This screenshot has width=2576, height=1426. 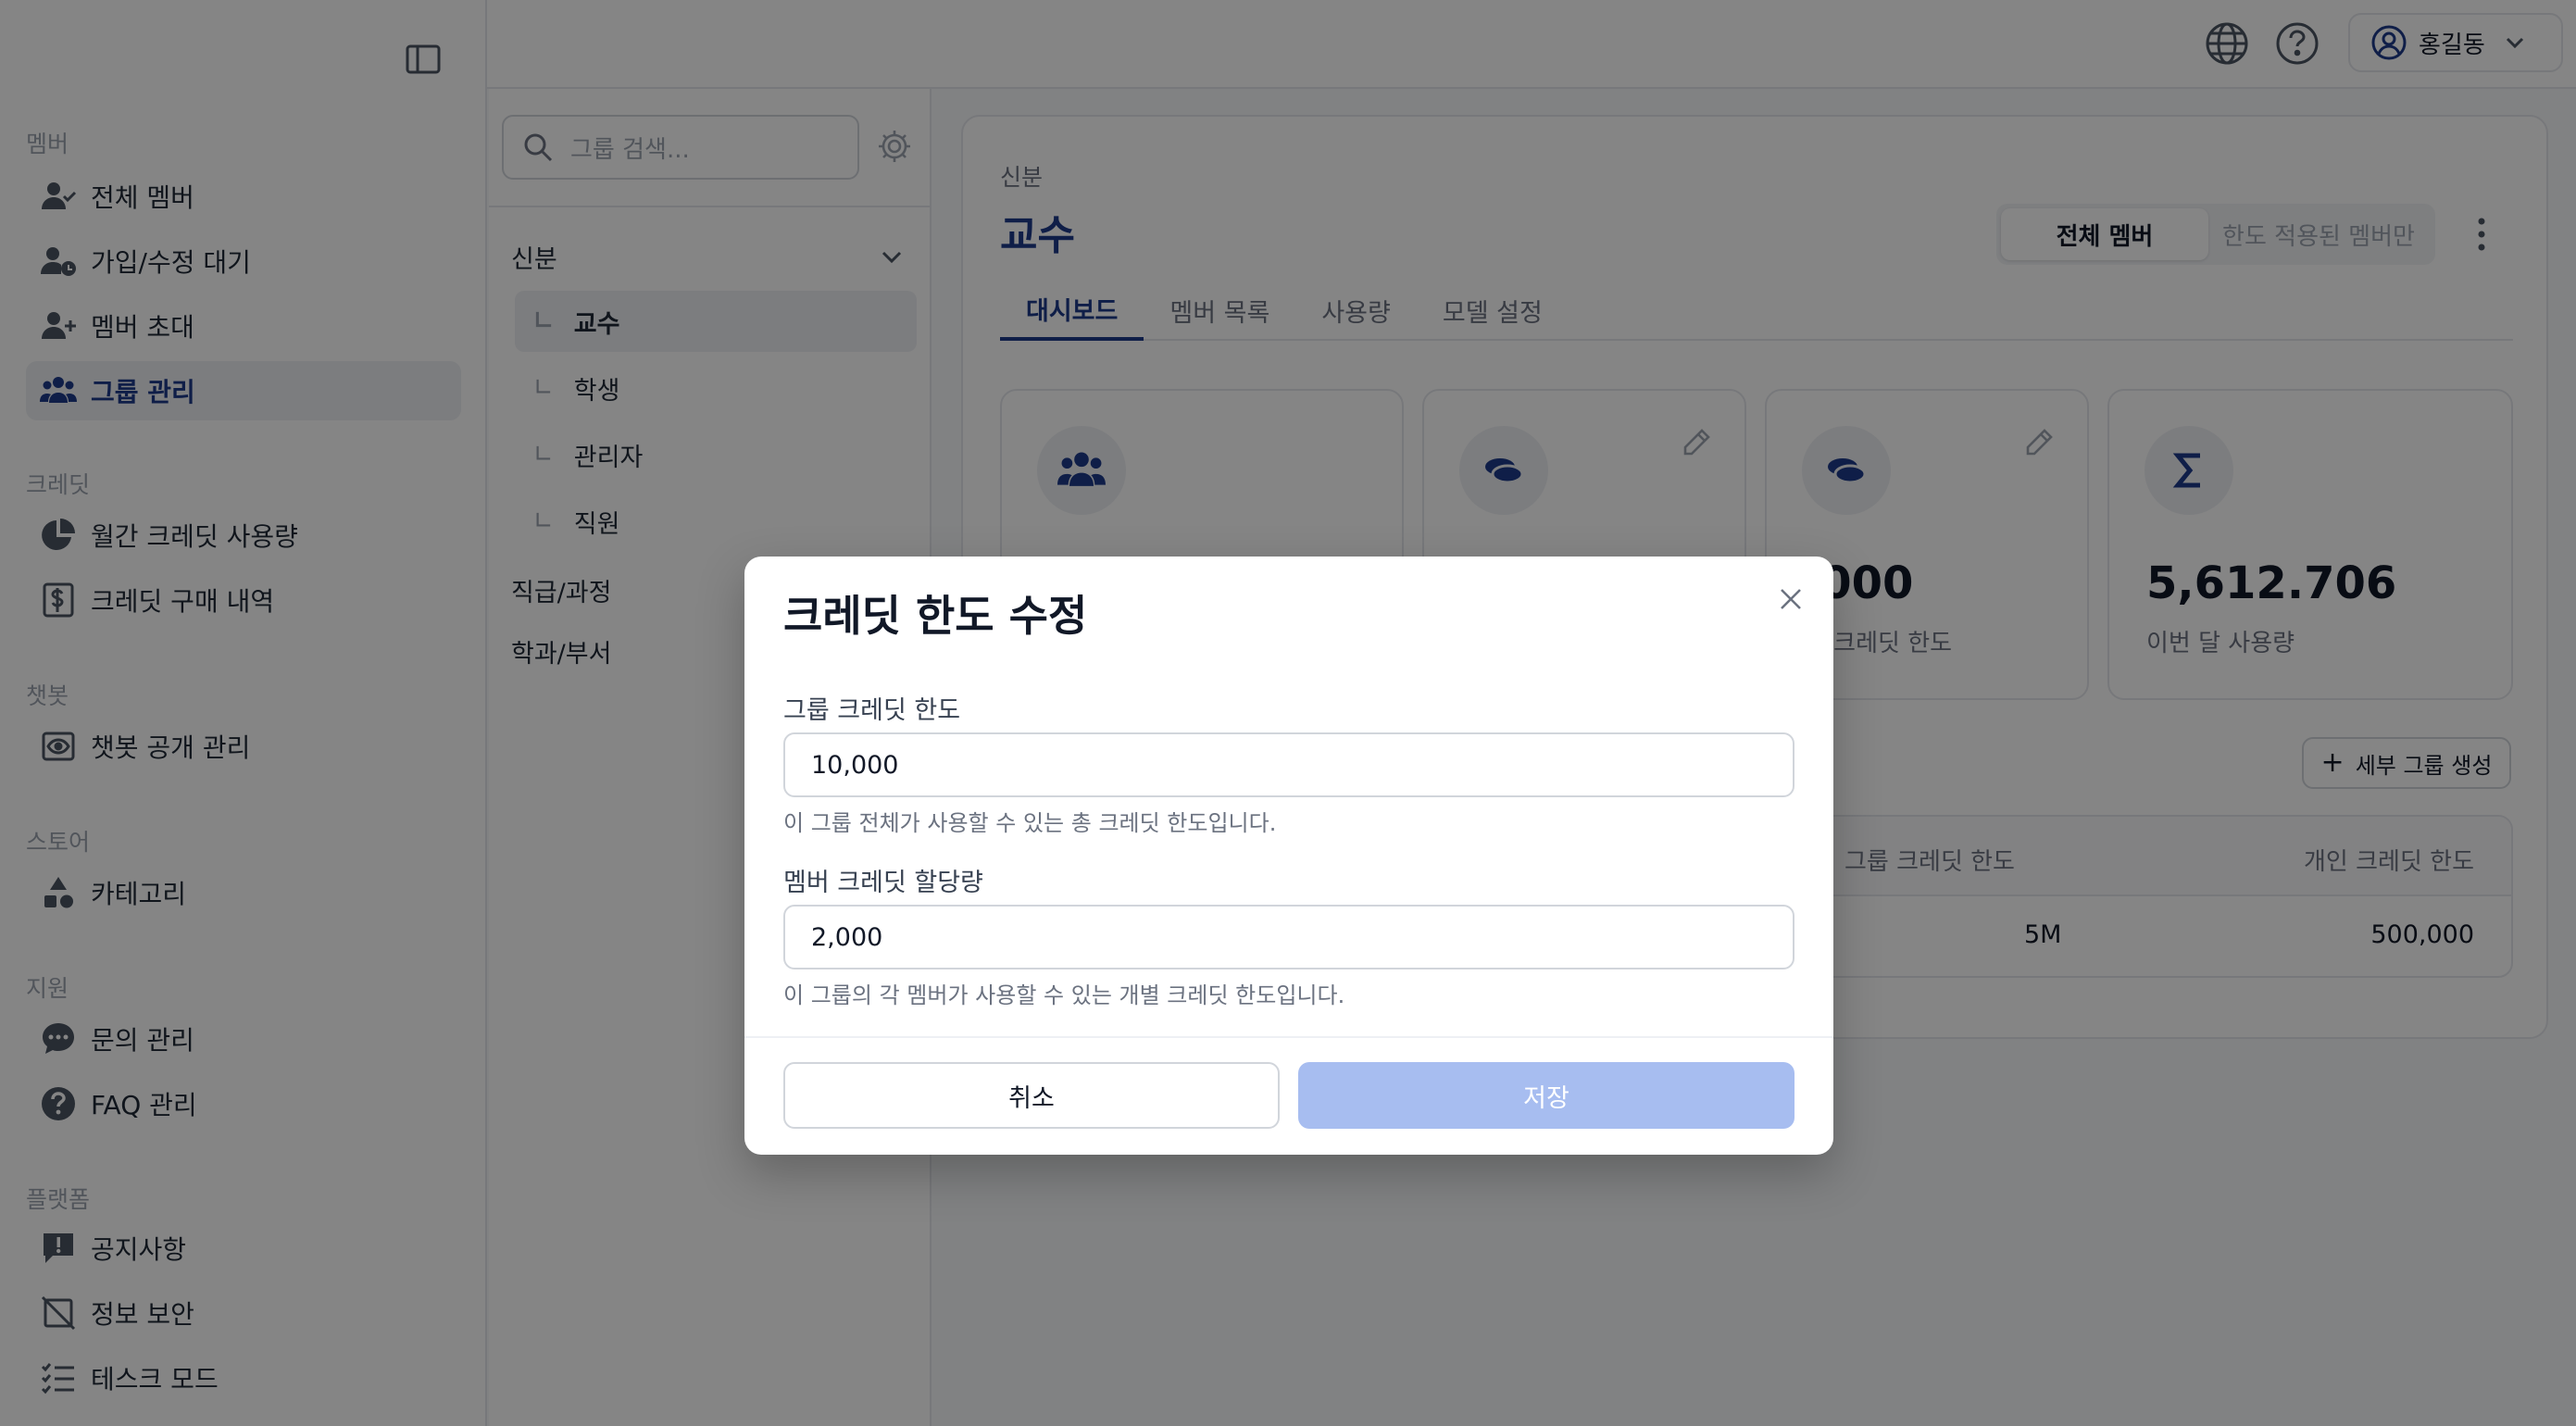 What do you see at coordinates (1289, 1037) in the screenshot?
I see `divider` at bounding box center [1289, 1037].